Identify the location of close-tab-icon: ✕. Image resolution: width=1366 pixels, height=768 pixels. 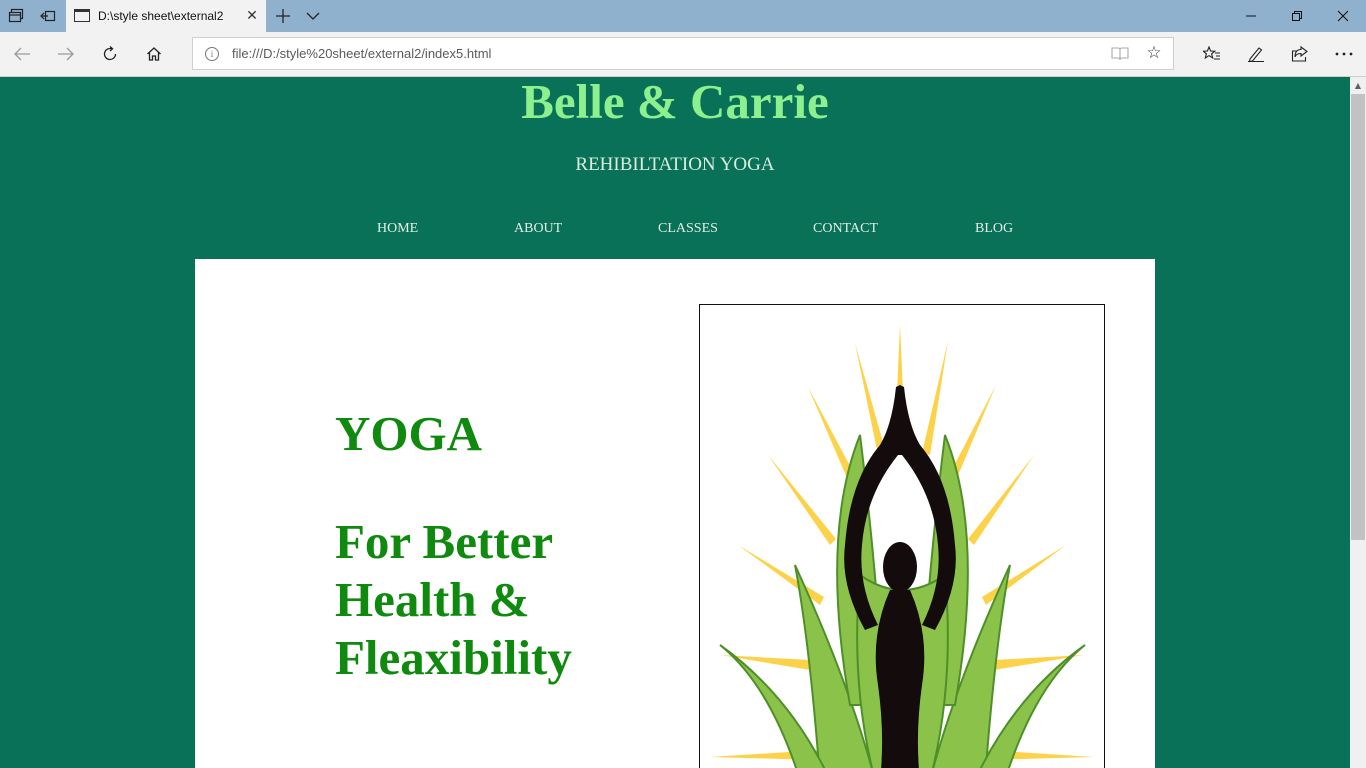
(252, 16).